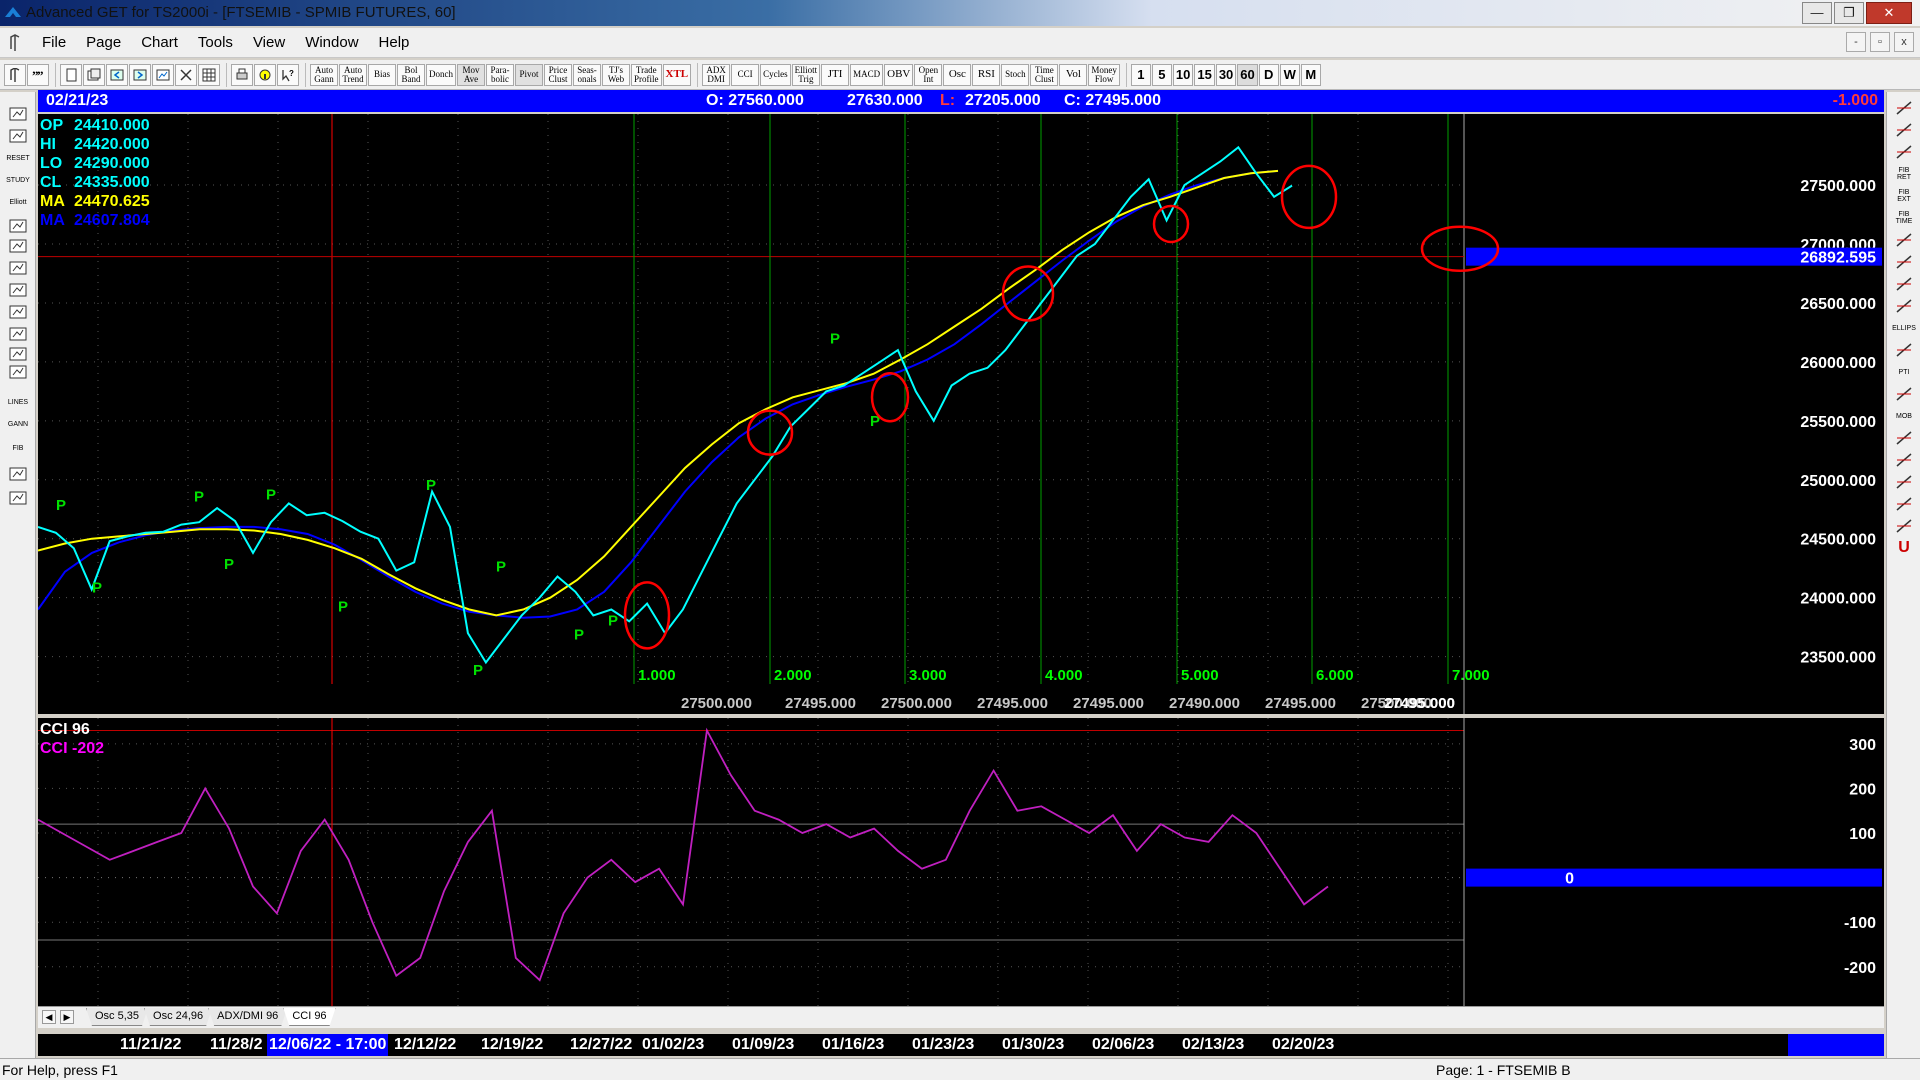 This screenshot has width=1920, height=1080. I want to click on right-tool-ellipse-icon: ELLIPS, so click(1904, 328).